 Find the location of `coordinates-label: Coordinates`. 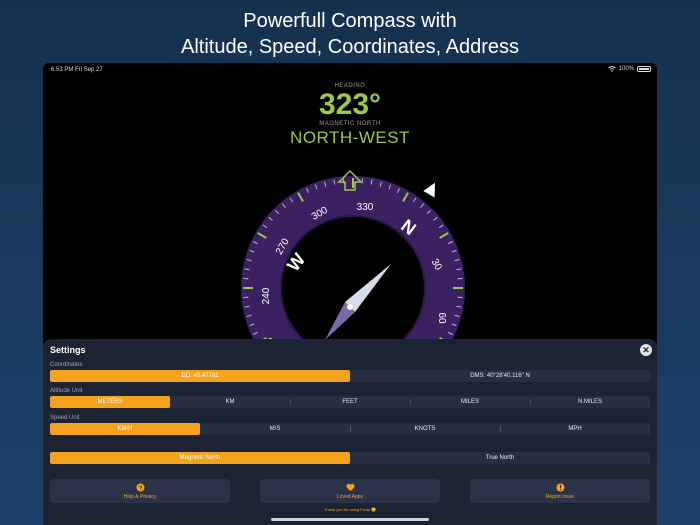

coordinates-label: Coordinates is located at coordinates (66, 365).